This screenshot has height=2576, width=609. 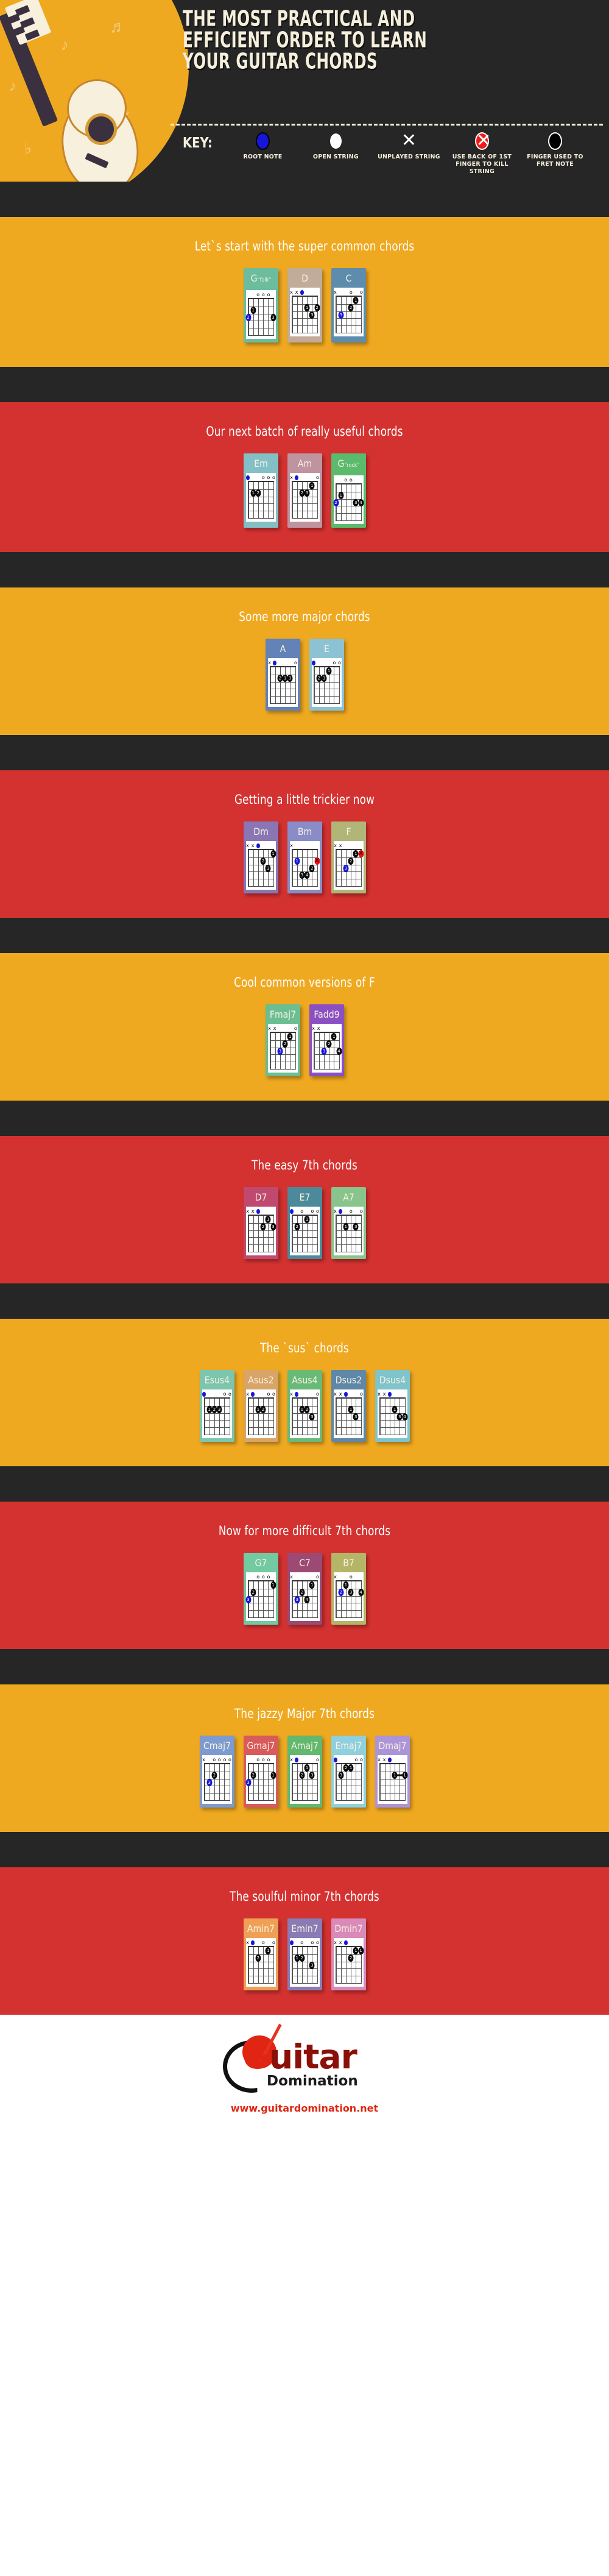 I want to click on chord-card: C7 x o 1 2 3 4, so click(x=304, y=1589).